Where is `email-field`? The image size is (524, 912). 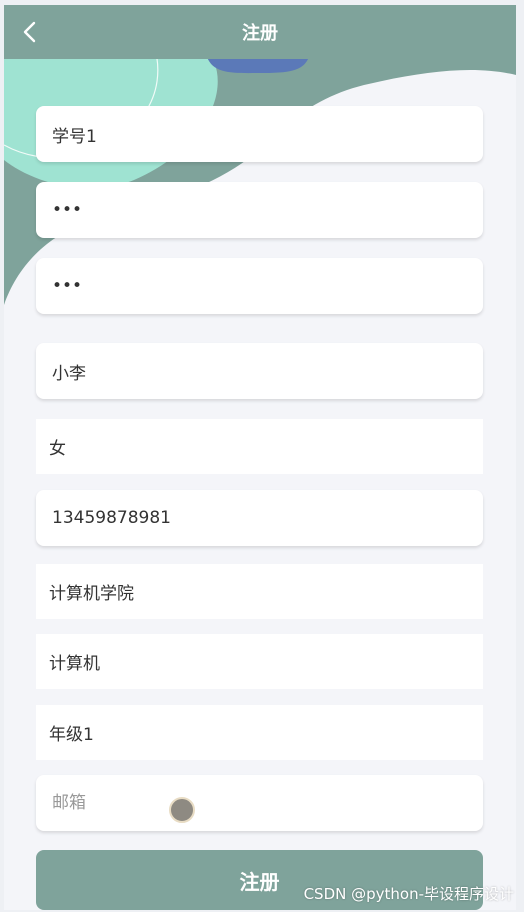
email-field is located at coordinates (259, 803).